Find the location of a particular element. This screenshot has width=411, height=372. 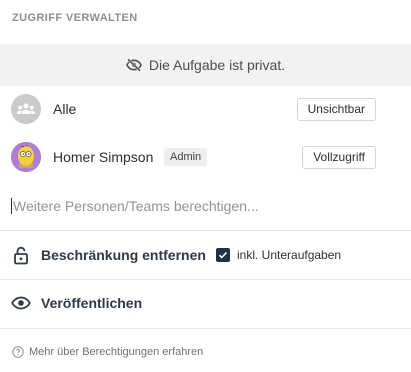

homer-avatar is located at coordinates (26, 157).